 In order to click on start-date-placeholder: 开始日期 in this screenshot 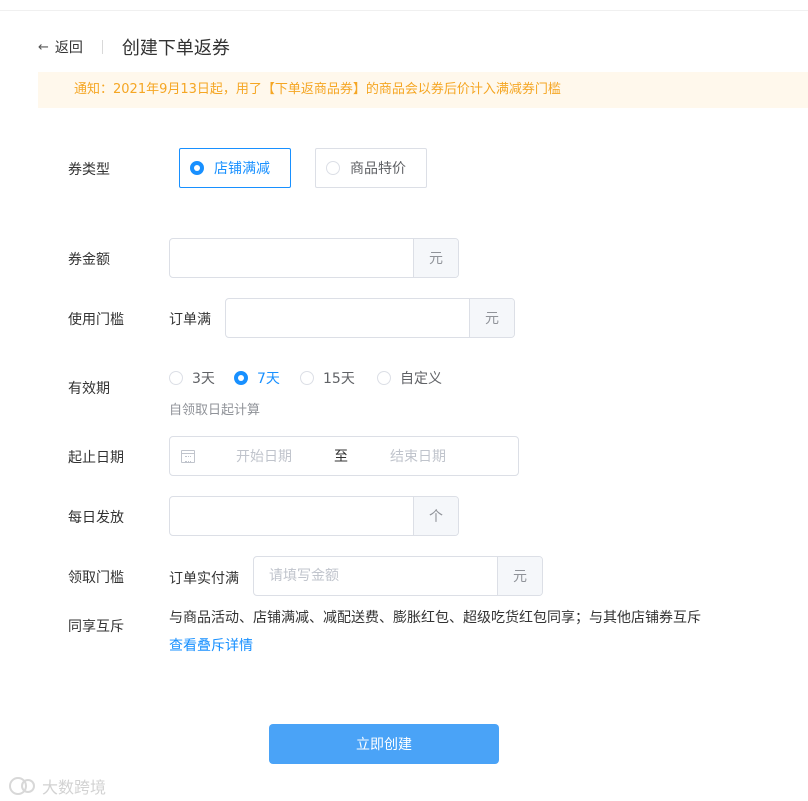, I will do `click(264, 456)`.